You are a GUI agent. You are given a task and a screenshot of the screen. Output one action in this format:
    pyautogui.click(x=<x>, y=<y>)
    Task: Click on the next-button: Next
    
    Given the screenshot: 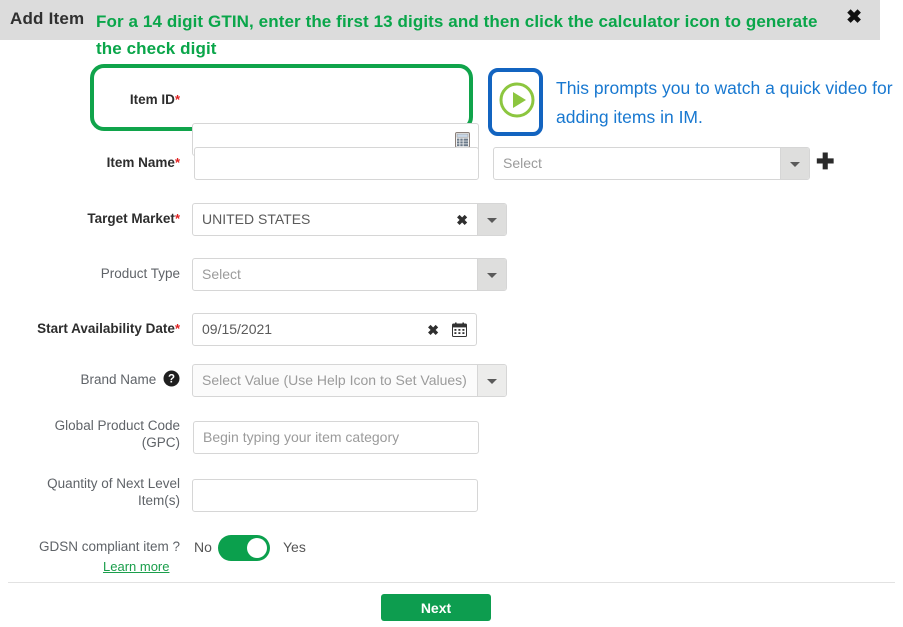 What is the action you would take?
    pyautogui.click(x=436, y=607)
    